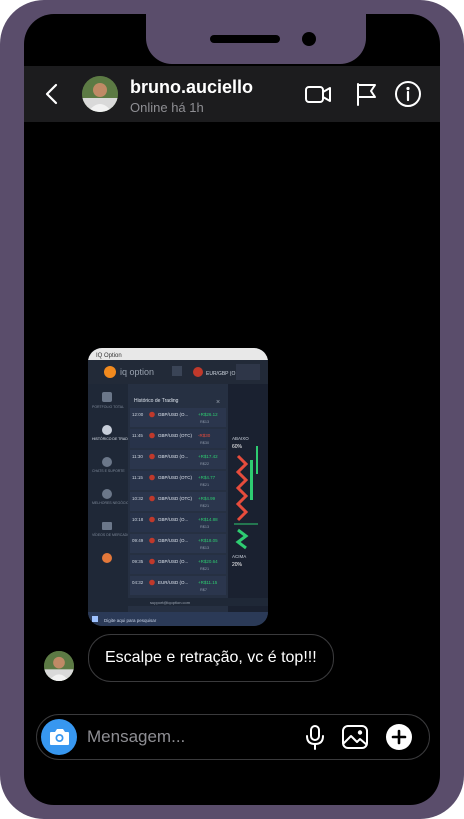  I want to click on photo-panel-title: Histórico de Trading, so click(156, 401).